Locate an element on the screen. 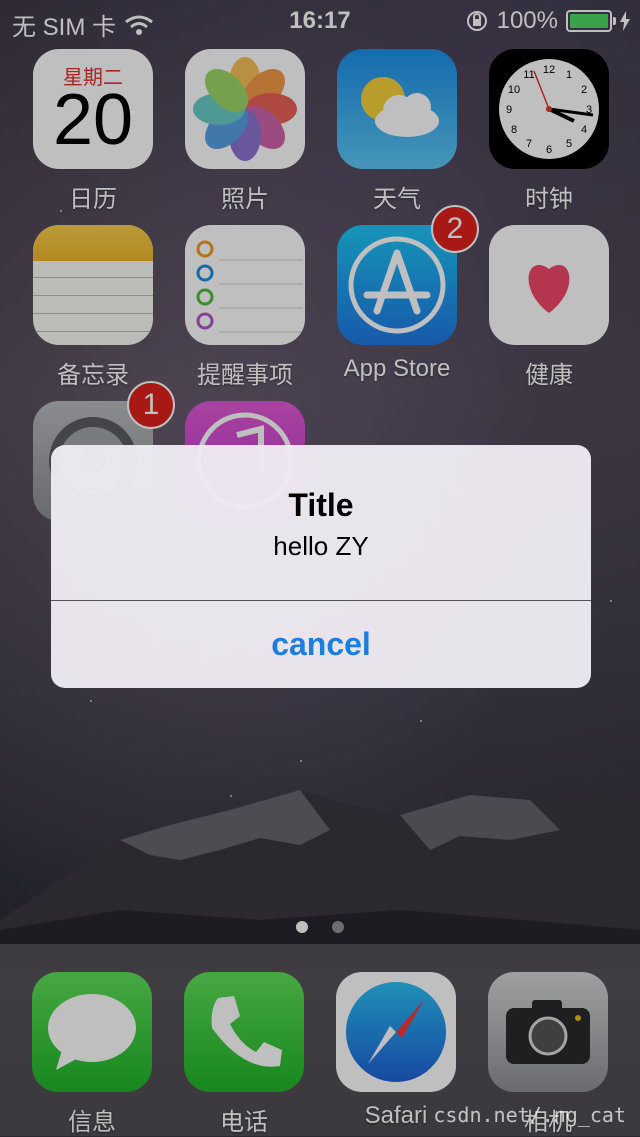 This screenshot has height=1137, width=640. cancel-button: cancel is located at coordinates (321, 644).